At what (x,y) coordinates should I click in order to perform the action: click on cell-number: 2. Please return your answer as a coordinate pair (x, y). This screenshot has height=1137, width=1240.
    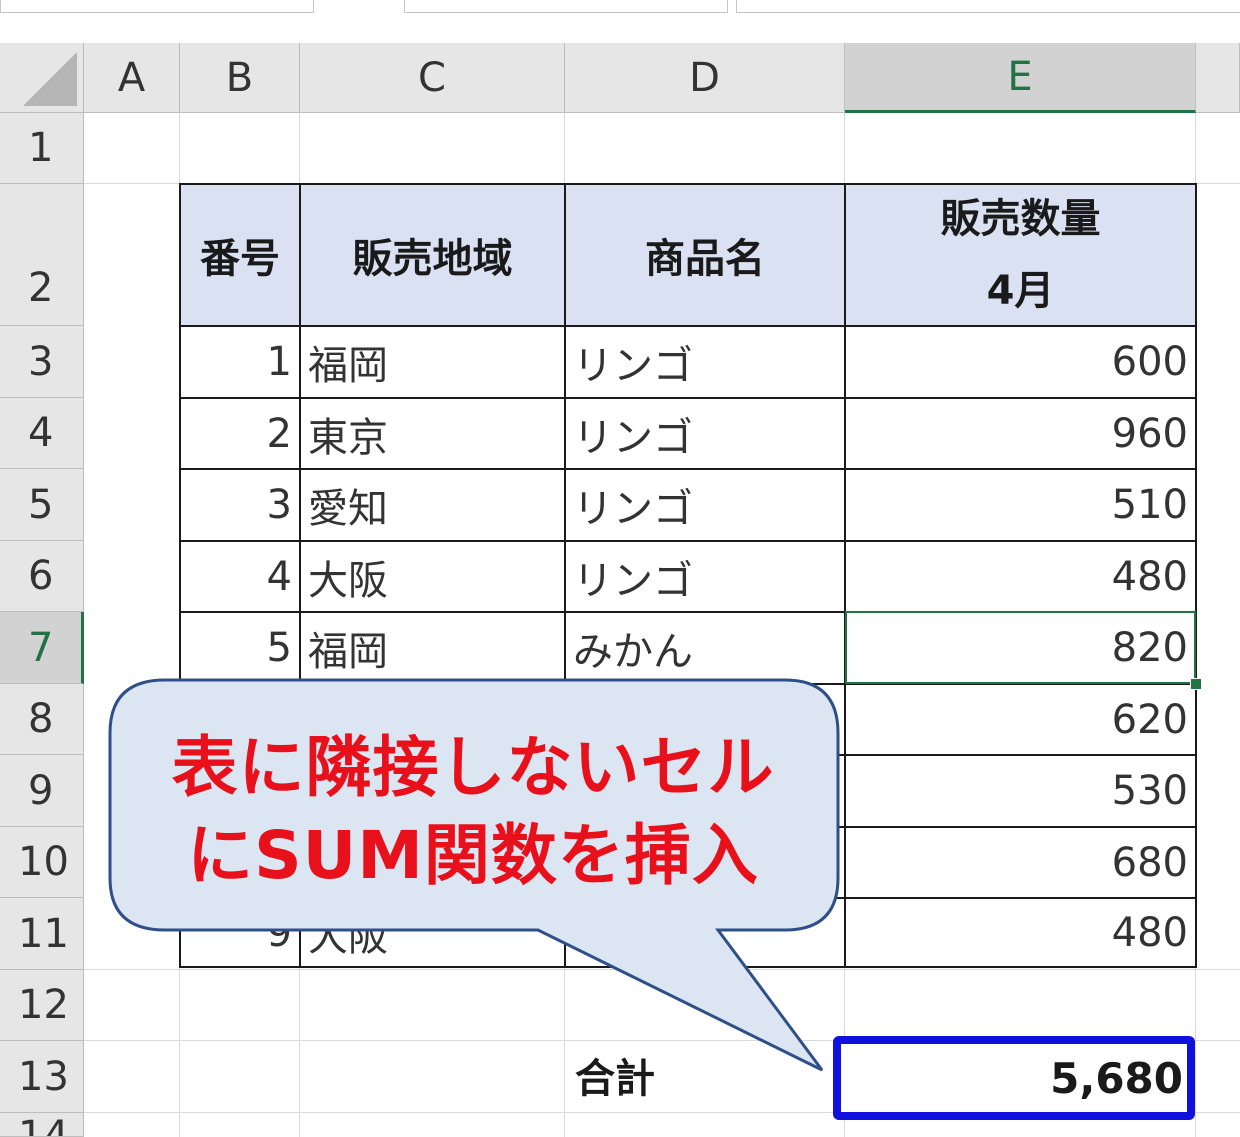
    Looking at the image, I should click on (240, 433).